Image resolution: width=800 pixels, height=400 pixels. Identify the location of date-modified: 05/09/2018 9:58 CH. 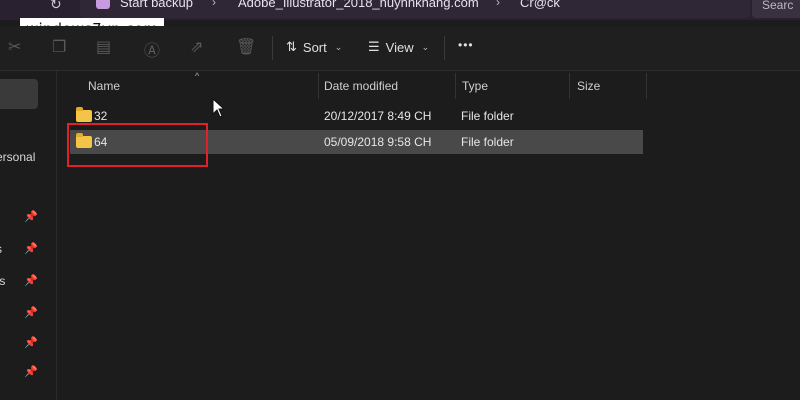
(378, 142).